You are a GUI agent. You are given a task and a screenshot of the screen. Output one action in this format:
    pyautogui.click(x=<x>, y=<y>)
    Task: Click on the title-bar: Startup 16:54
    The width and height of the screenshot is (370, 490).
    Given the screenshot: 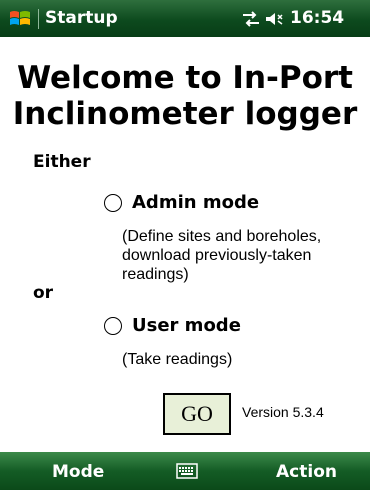 What is the action you would take?
    pyautogui.click(x=185, y=18)
    